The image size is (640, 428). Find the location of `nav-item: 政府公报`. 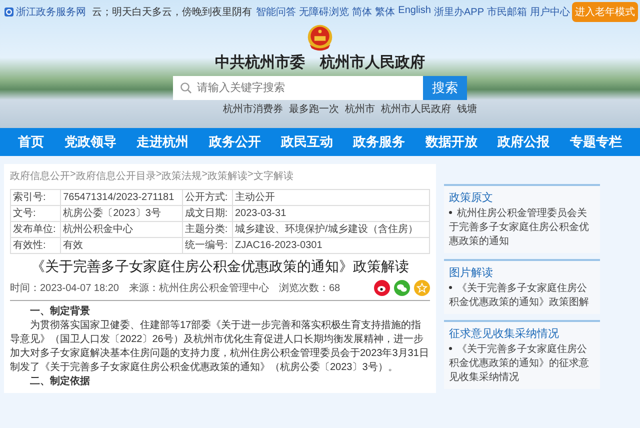

nav-item: 政府公报 is located at coordinates (524, 142).